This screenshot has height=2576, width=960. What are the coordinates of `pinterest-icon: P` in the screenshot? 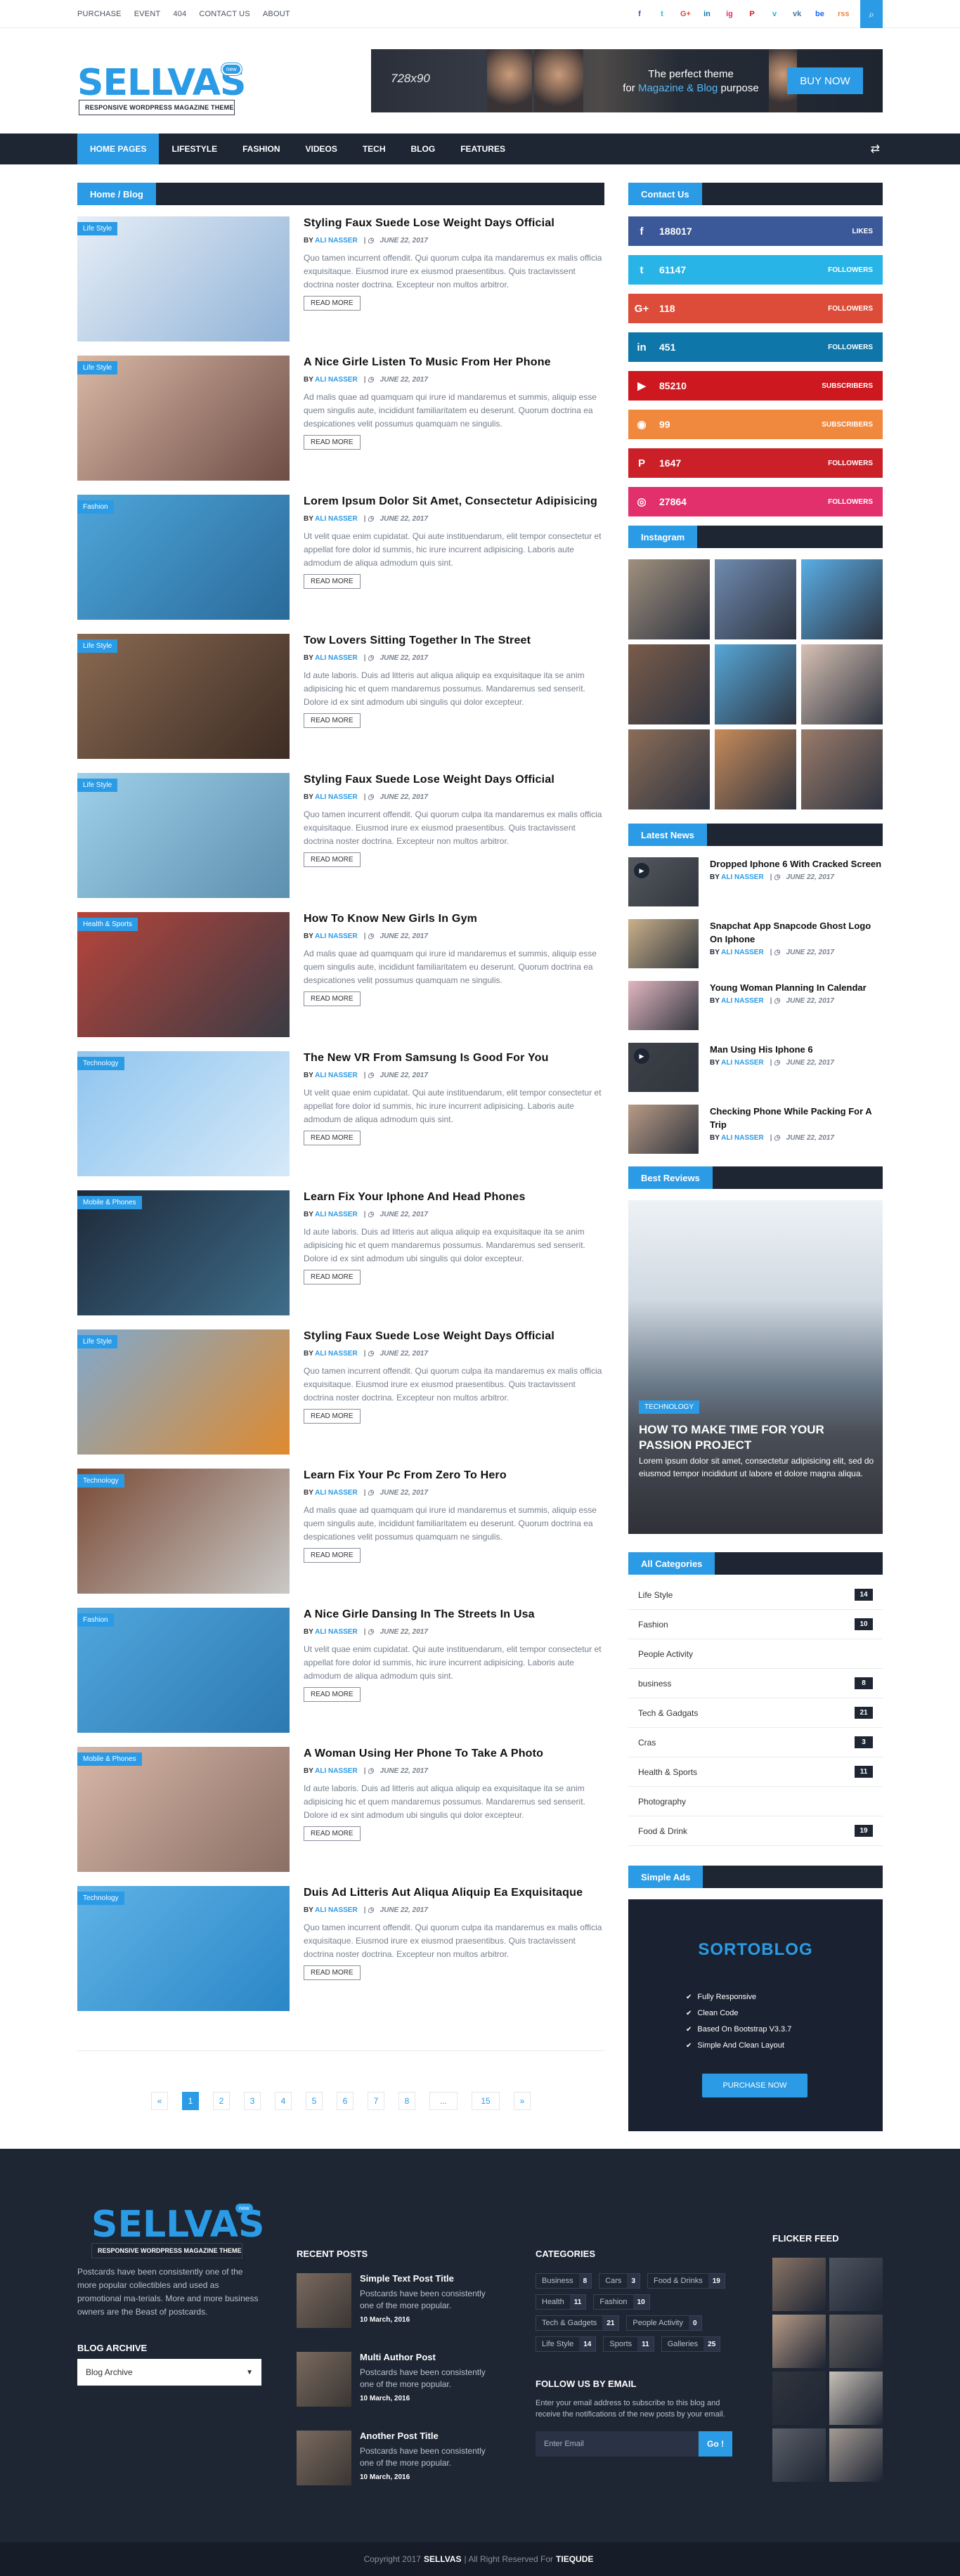 It's located at (752, 14).